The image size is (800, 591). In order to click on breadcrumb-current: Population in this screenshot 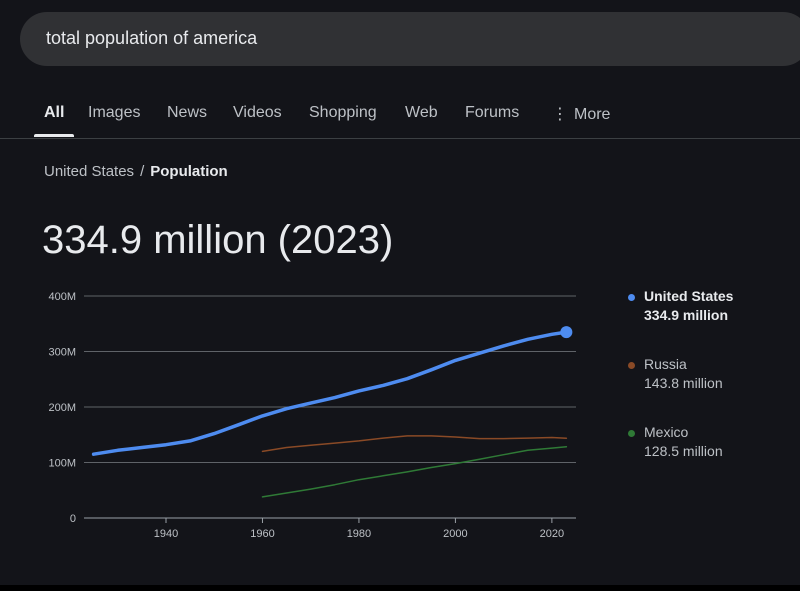, I will do `click(189, 171)`.